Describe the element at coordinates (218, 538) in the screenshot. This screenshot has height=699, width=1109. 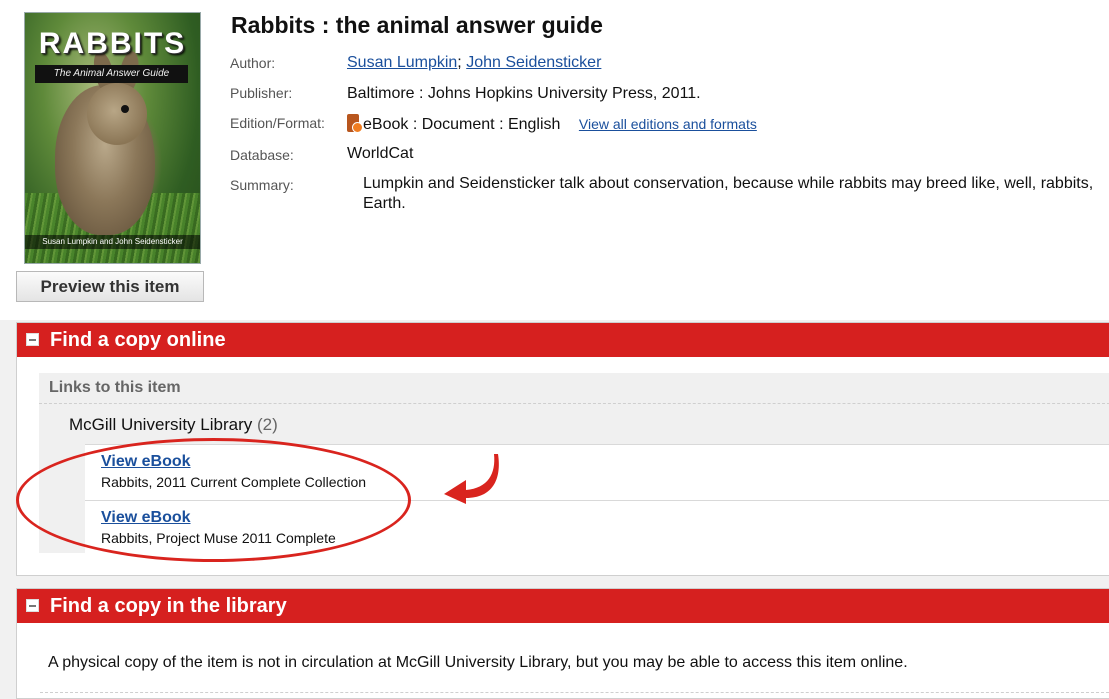
I see `ebook-source: Rabbits, Project Muse 2011 Complete` at that location.